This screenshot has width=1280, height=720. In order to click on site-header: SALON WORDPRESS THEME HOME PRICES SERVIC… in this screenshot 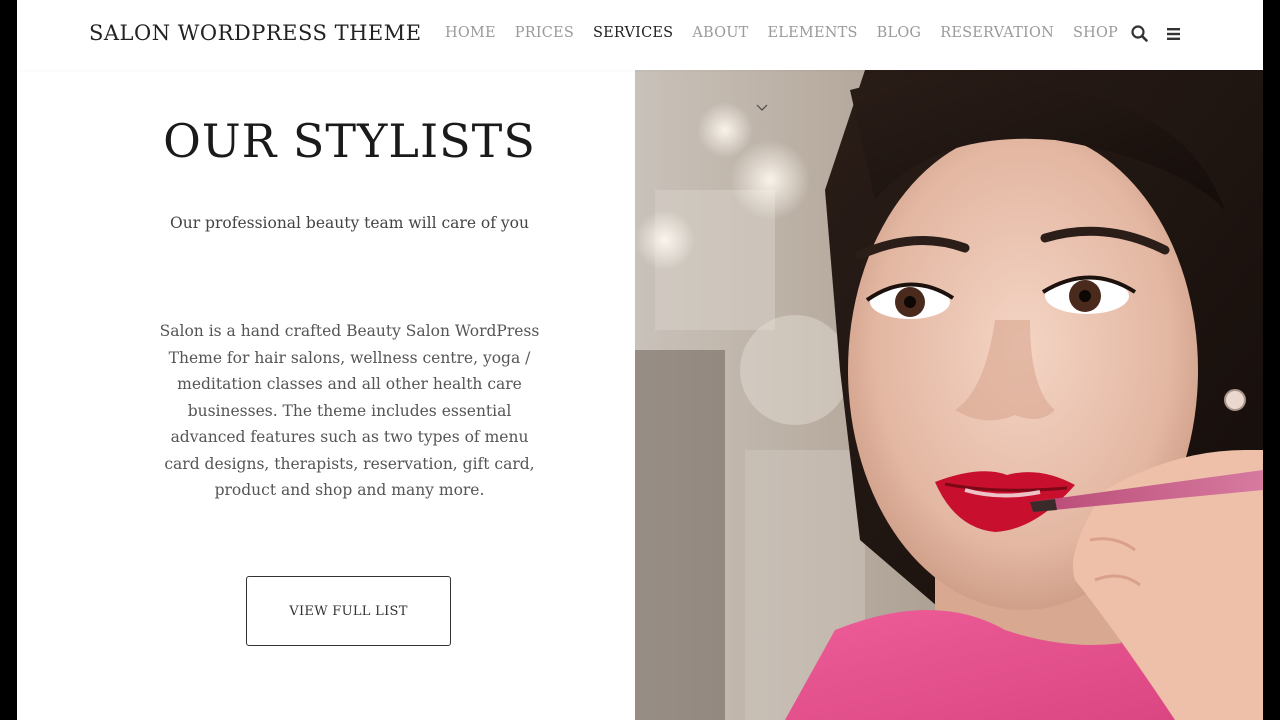, I will do `click(640, 35)`.